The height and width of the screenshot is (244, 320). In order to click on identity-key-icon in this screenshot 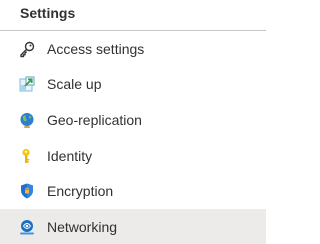, I will do `click(27, 156)`.